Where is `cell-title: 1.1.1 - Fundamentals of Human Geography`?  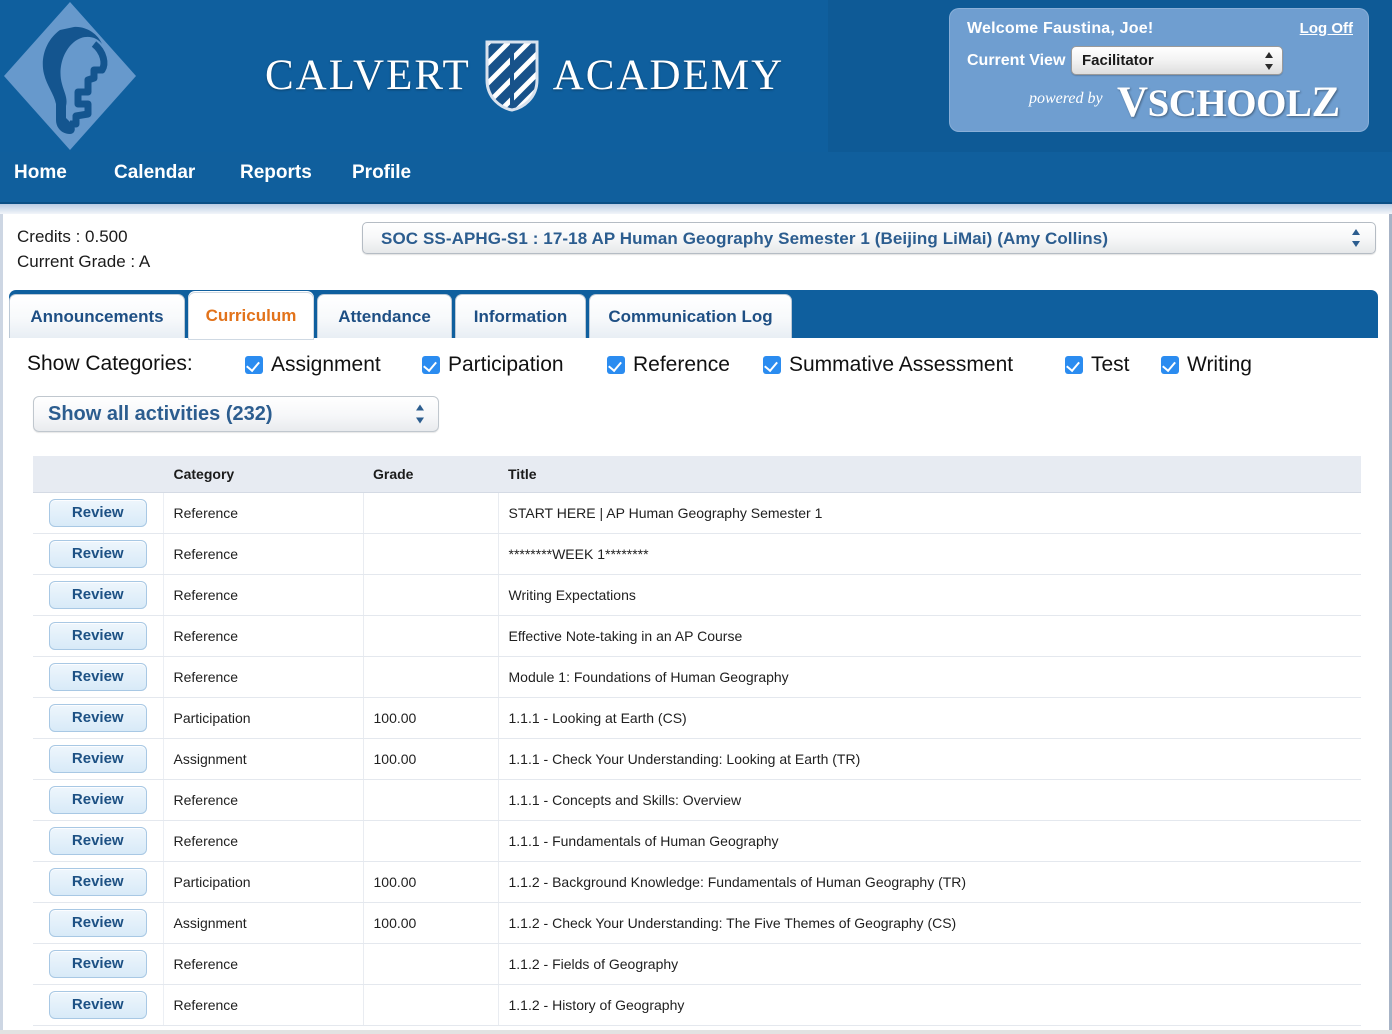
cell-title: 1.1.1 - Fundamentals of Human Geography is located at coordinates (929, 841).